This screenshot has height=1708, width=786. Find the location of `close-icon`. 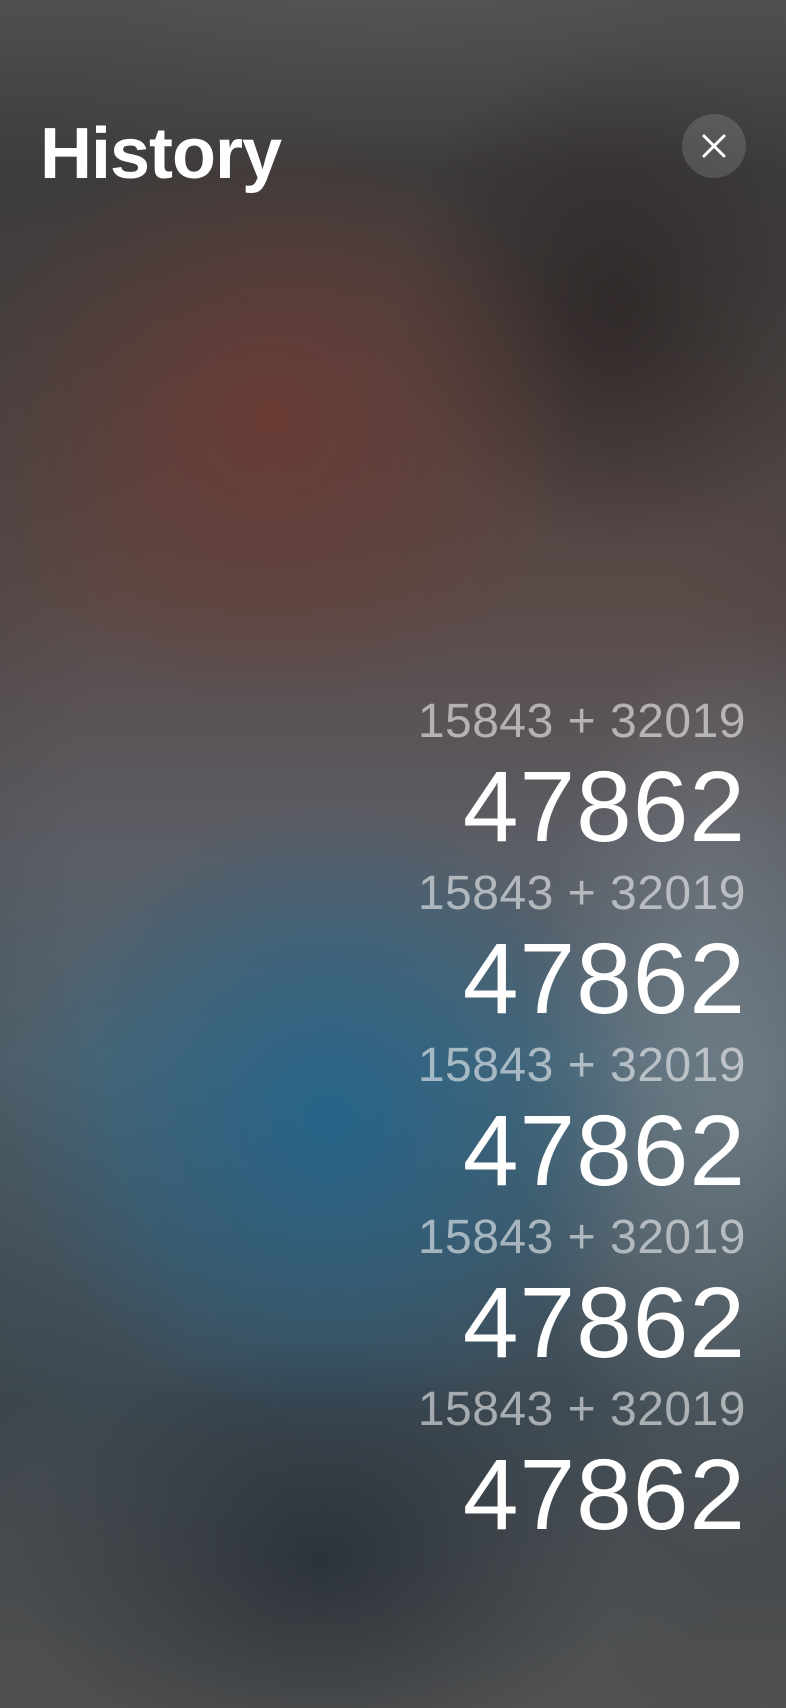

close-icon is located at coordinates (714, 146).